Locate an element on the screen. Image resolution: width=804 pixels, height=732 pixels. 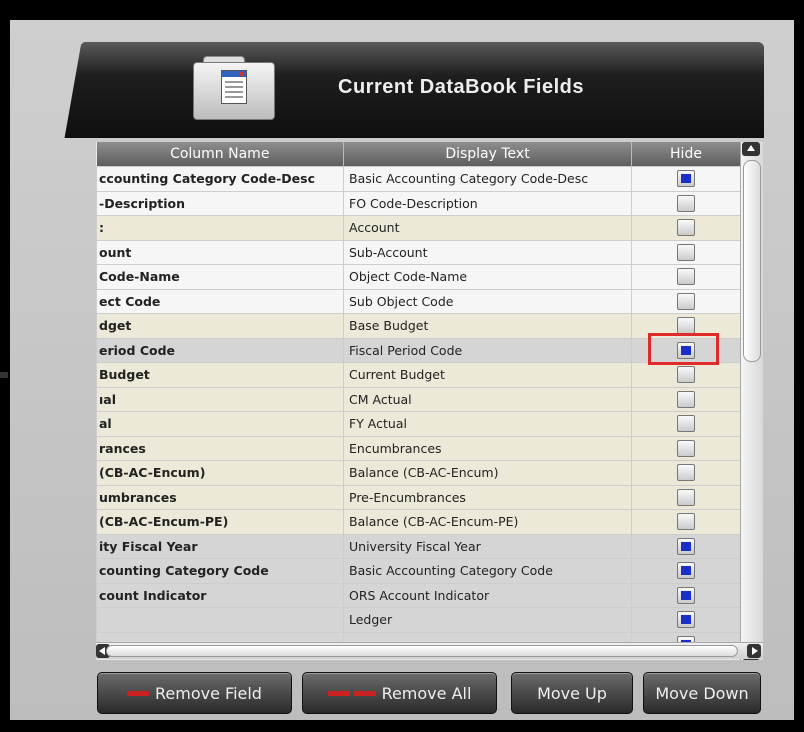
display-text-cell: Encumbrances is located at coordinates (487, 448).